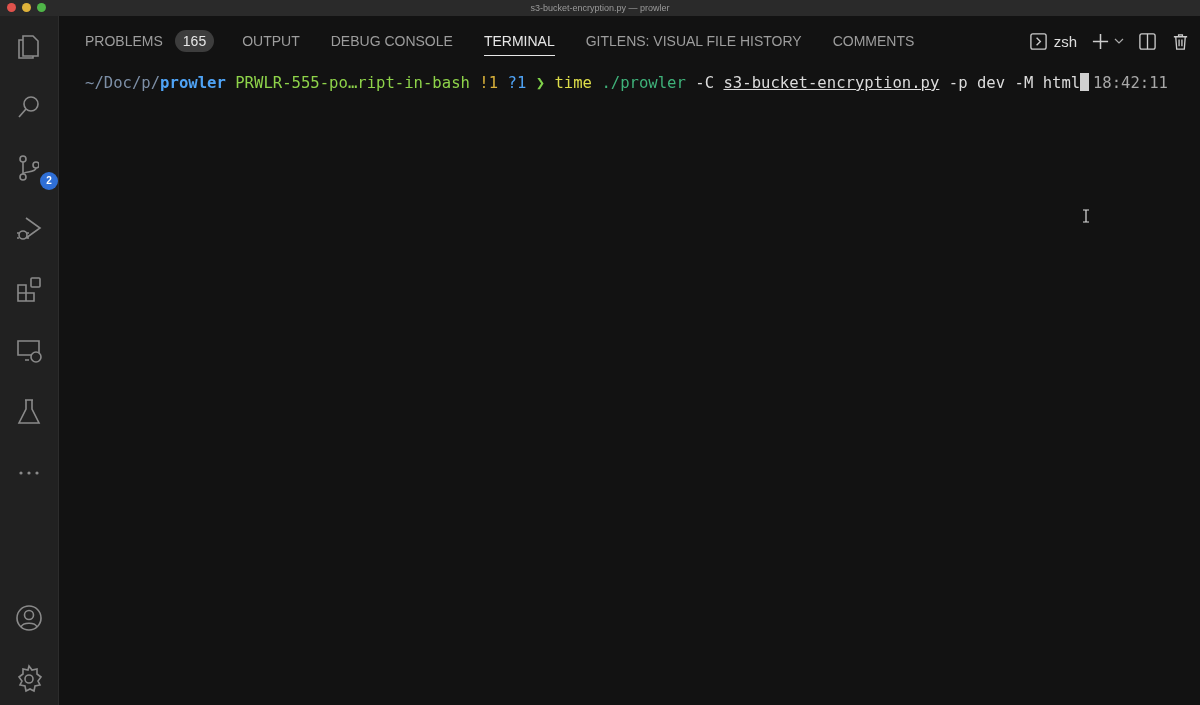  I want to click on panel-tab: GITLENS: VISUAL FILE HISTORY, so click(693, 41).